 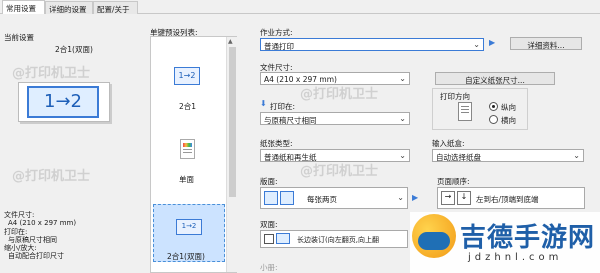 I want to click on 2in1-duplex-icon: 1→2, so click(x=189, y=227).